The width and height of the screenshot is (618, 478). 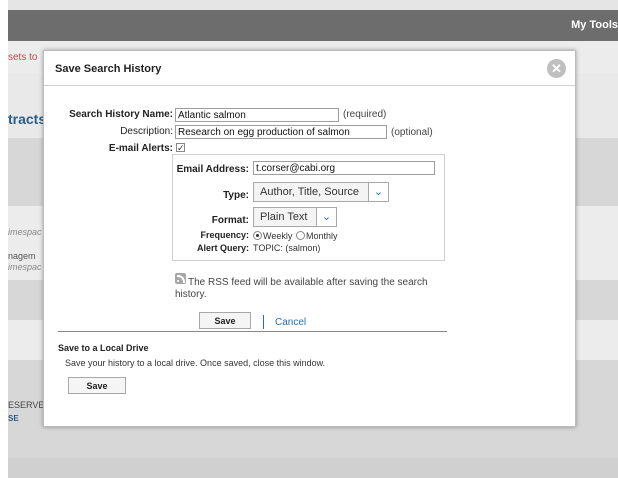 What do you see at coordinates (22, 256) in the screenshot?
I see `background-snippet: nagem` at bounding box center [22, 256].